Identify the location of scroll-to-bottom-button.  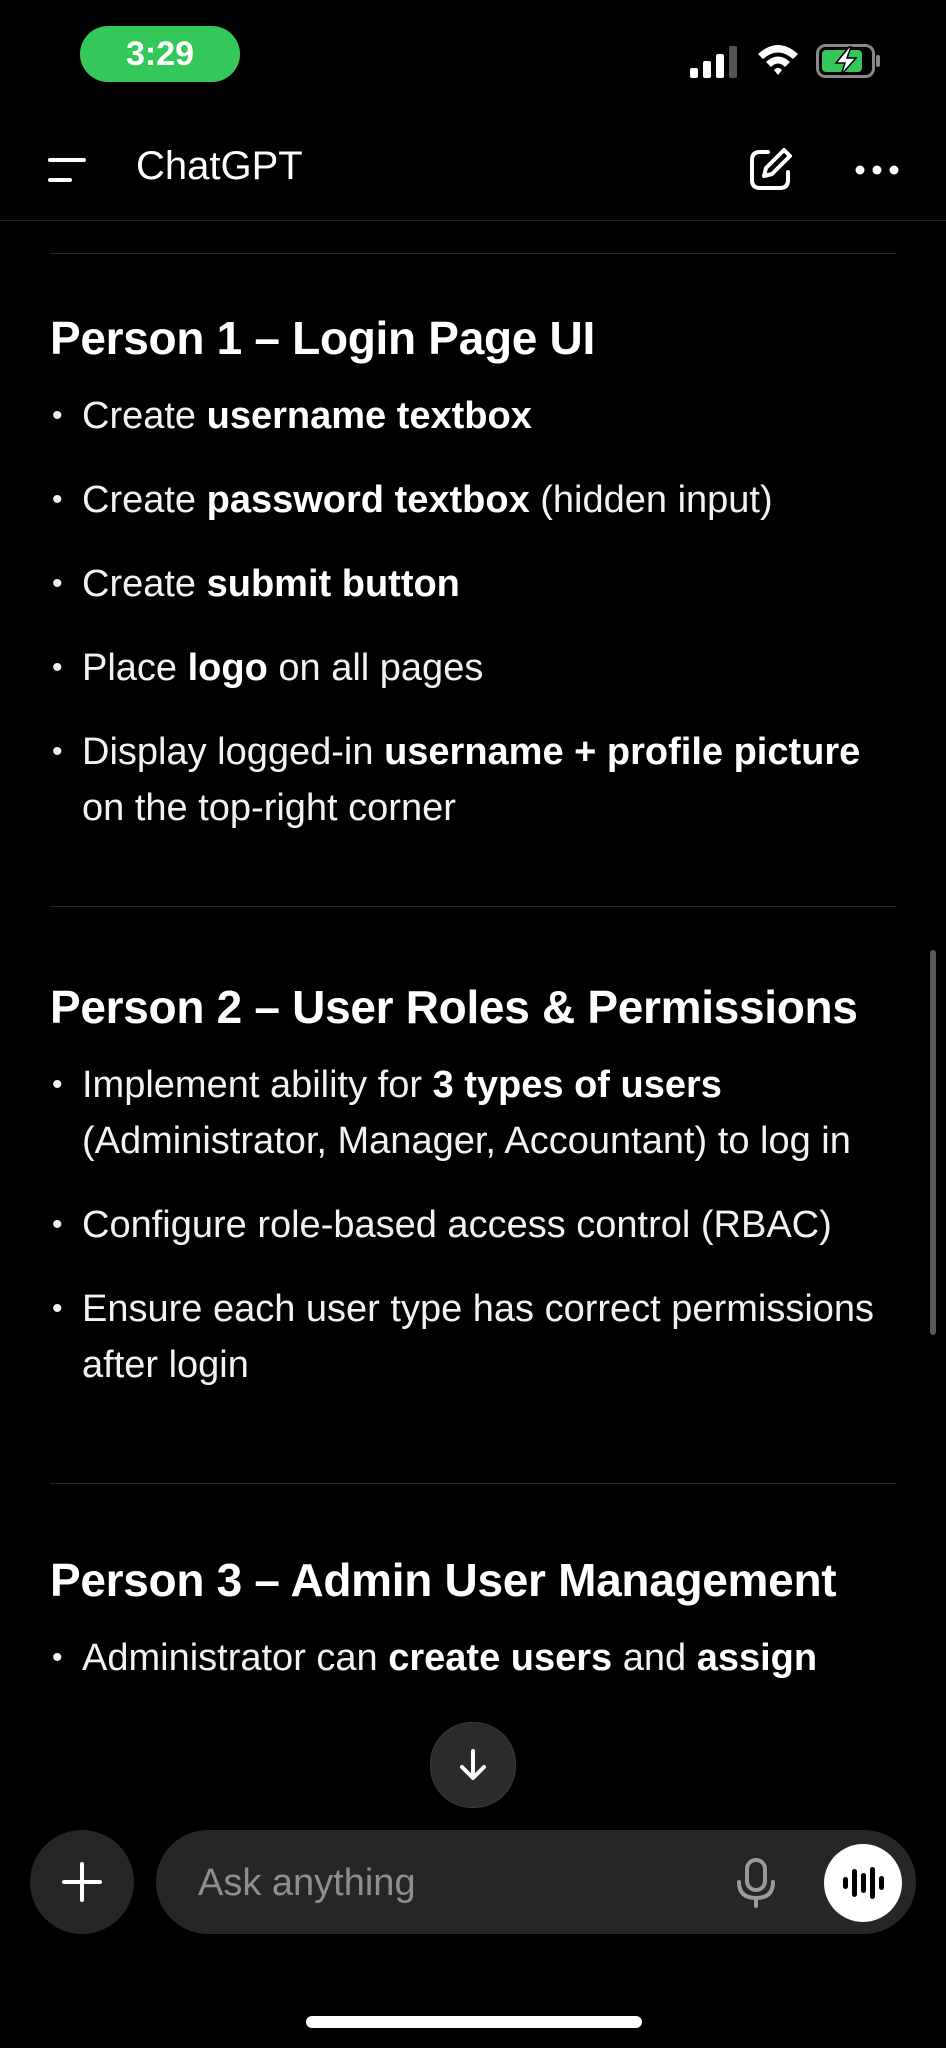
(473, 1765).